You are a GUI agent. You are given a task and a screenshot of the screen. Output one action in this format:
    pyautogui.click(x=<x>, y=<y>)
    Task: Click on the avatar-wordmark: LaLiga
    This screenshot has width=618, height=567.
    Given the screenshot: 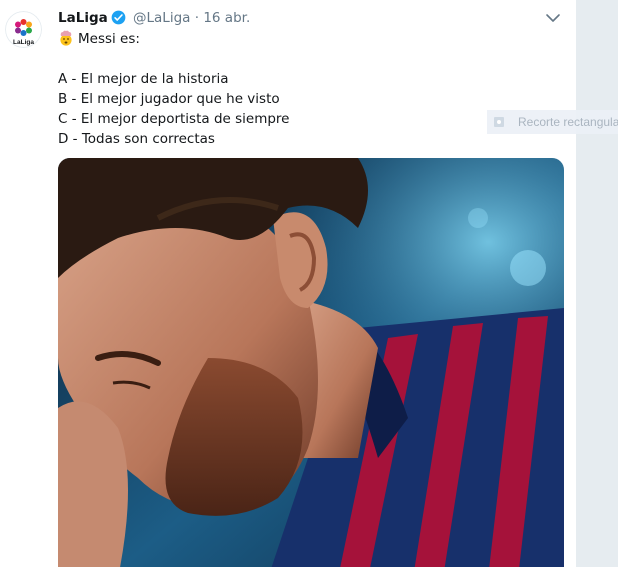 What is the action you would take?
    pyautogui.click(x=23, y=42)
    